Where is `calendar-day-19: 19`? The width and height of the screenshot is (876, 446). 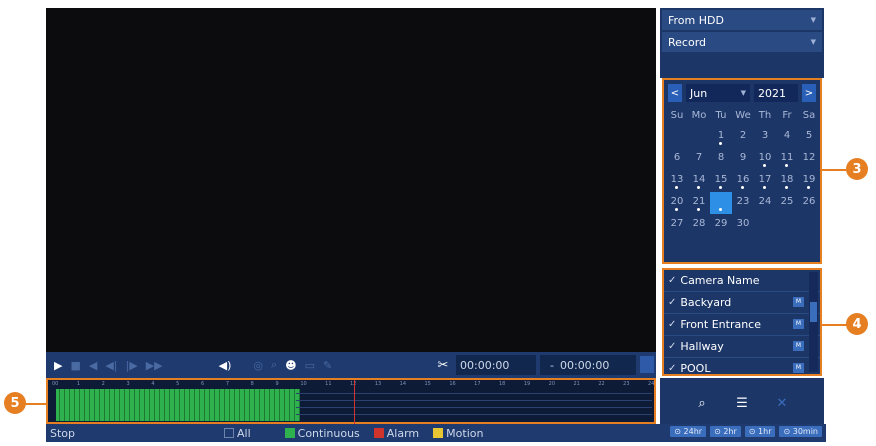
calendar-day-19: 19 is located at coordinates (809, 181).